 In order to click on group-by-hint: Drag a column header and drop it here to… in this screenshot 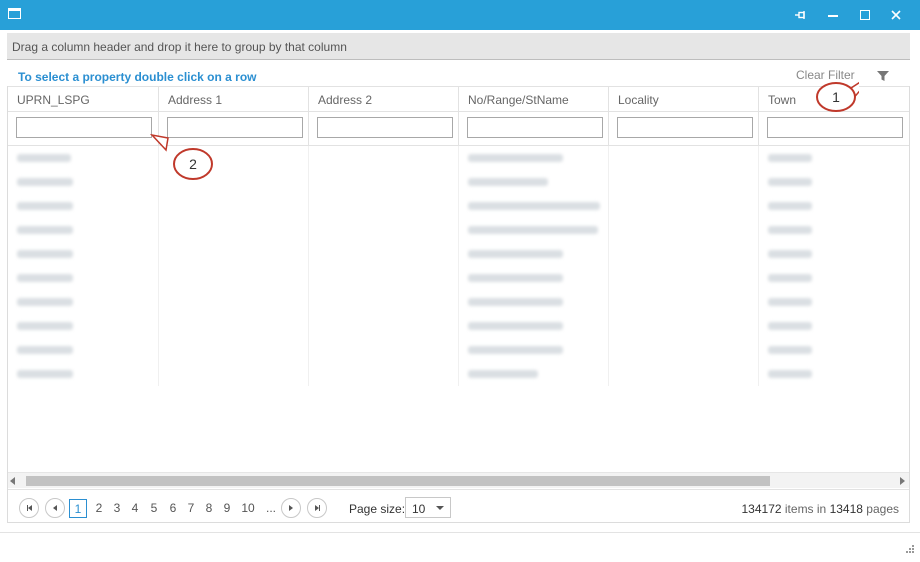, I will do `click(179, 47)`.